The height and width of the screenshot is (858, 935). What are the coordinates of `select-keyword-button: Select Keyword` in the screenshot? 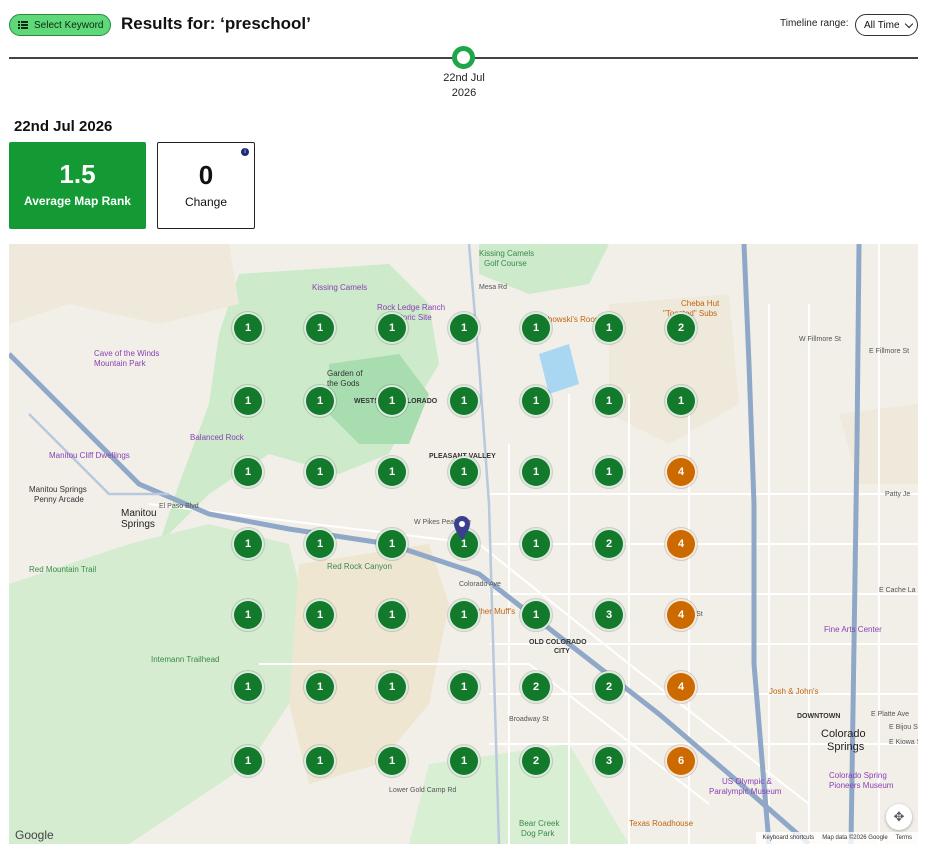 It's located at (60, 25).